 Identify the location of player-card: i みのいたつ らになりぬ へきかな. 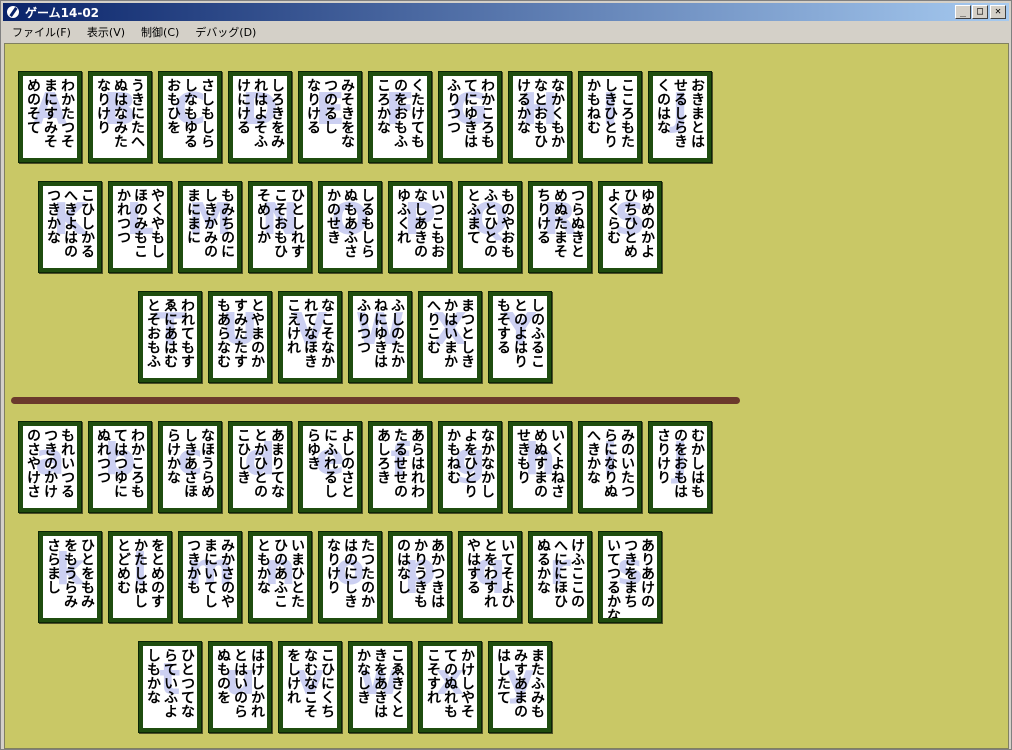
(610, 467).